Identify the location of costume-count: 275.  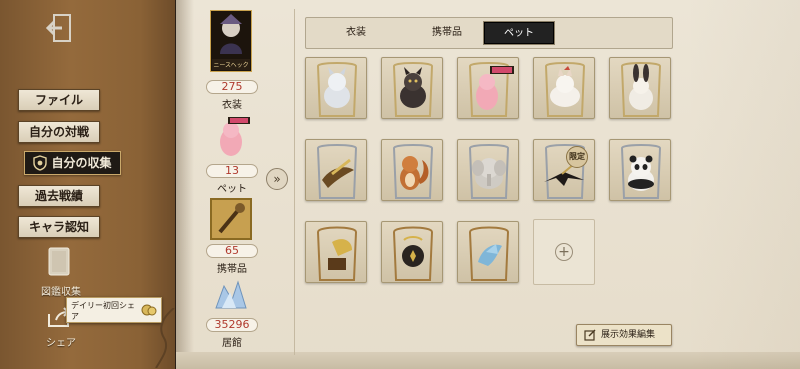
(232, 87).